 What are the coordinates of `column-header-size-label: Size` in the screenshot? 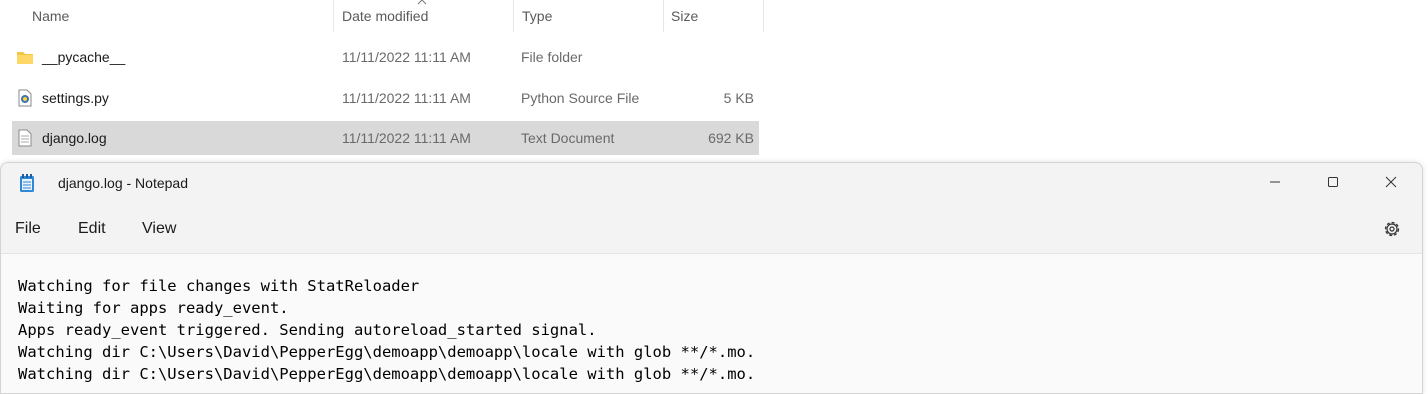 It's located at (685, 16).